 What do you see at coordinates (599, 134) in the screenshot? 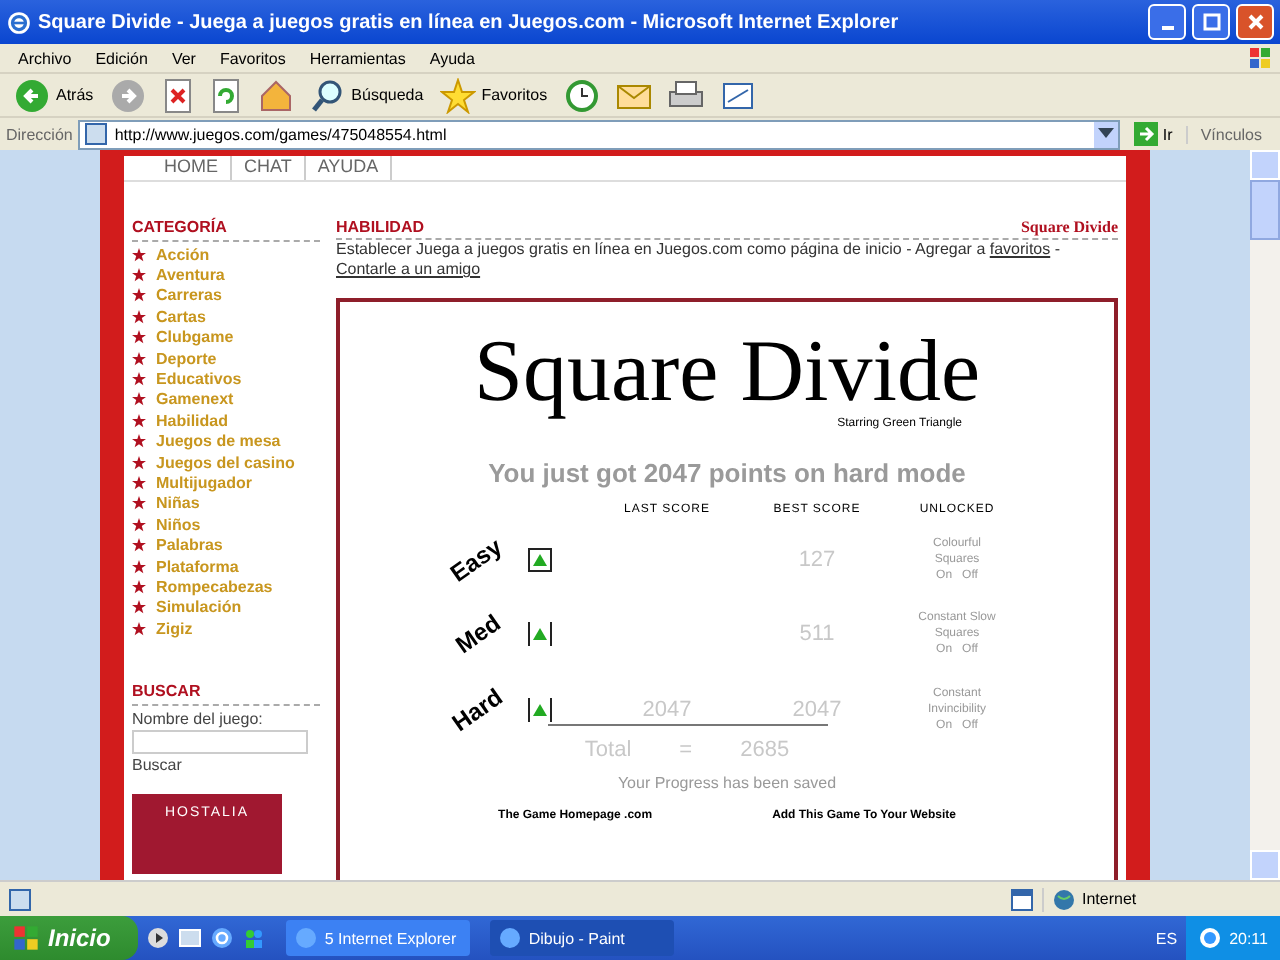
I see `address-field: http://www.juegos.com/games/475048554.html` at bounding box center [599, 134].